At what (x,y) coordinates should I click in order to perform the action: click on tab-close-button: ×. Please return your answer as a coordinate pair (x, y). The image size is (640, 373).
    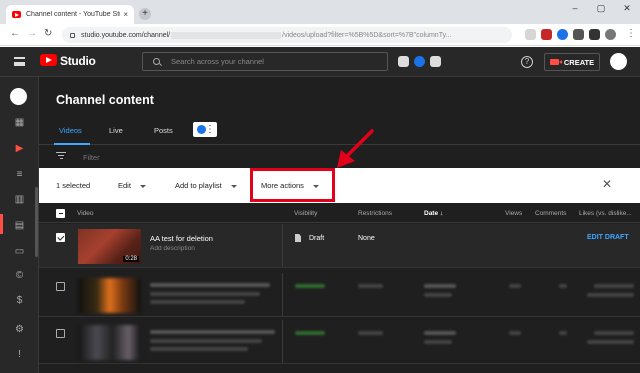
    Looking at the image, I should click on (125, 14).